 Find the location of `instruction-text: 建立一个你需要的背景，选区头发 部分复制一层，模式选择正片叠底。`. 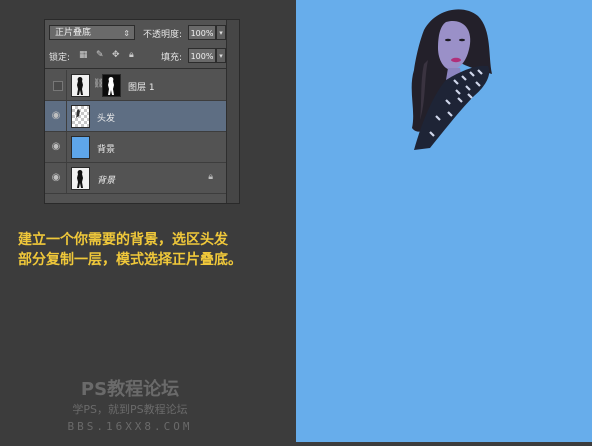

instruction-text: 建立一个你需要的背景，选区头发 部分复制一层，模式选择正片叠底。 is located at coordinates (156, 250).